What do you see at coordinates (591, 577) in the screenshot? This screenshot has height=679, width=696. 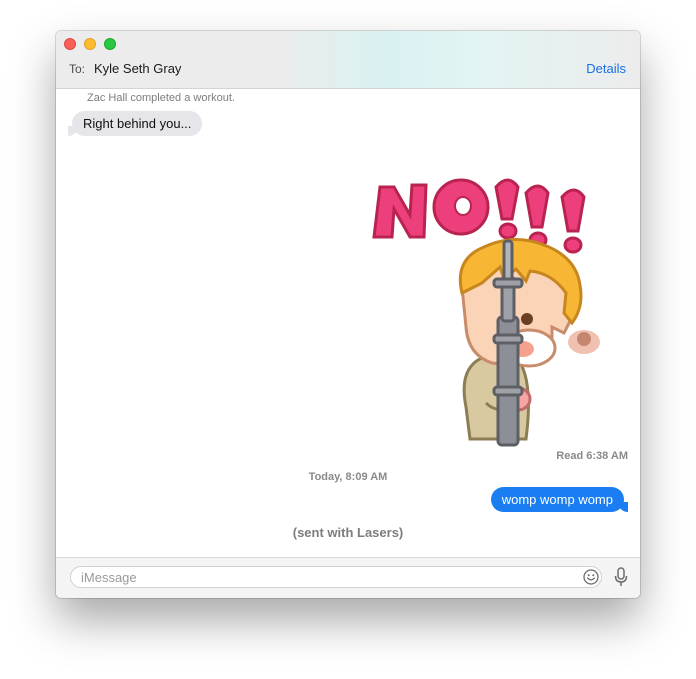 I see `emoji-icon` at bounding box center [591, 577].